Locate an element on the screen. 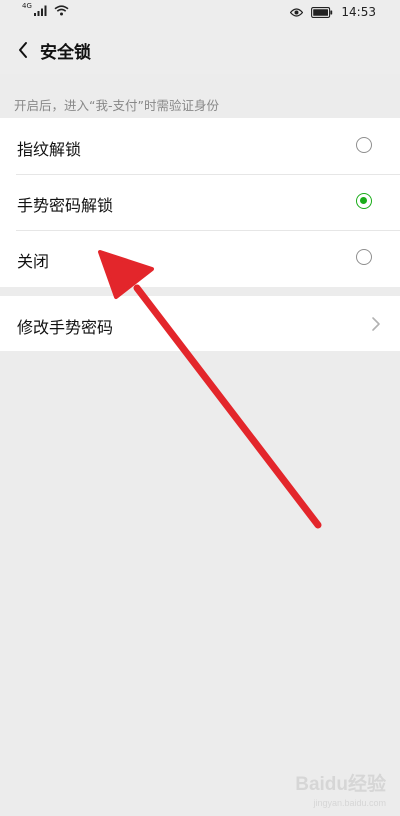  change-gesture-password-item: 修改手势密码 is located at coordinates (200, 324).